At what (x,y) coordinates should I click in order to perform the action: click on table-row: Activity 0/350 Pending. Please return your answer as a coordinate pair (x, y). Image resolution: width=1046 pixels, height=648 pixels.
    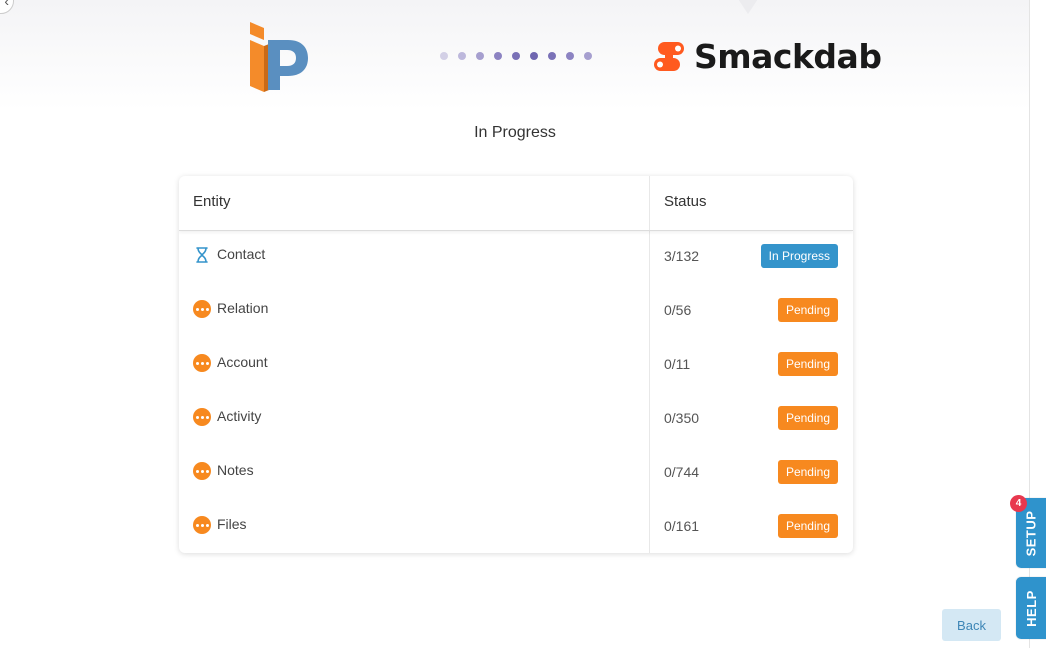
    Looking at the image, I should click on (516, 419).